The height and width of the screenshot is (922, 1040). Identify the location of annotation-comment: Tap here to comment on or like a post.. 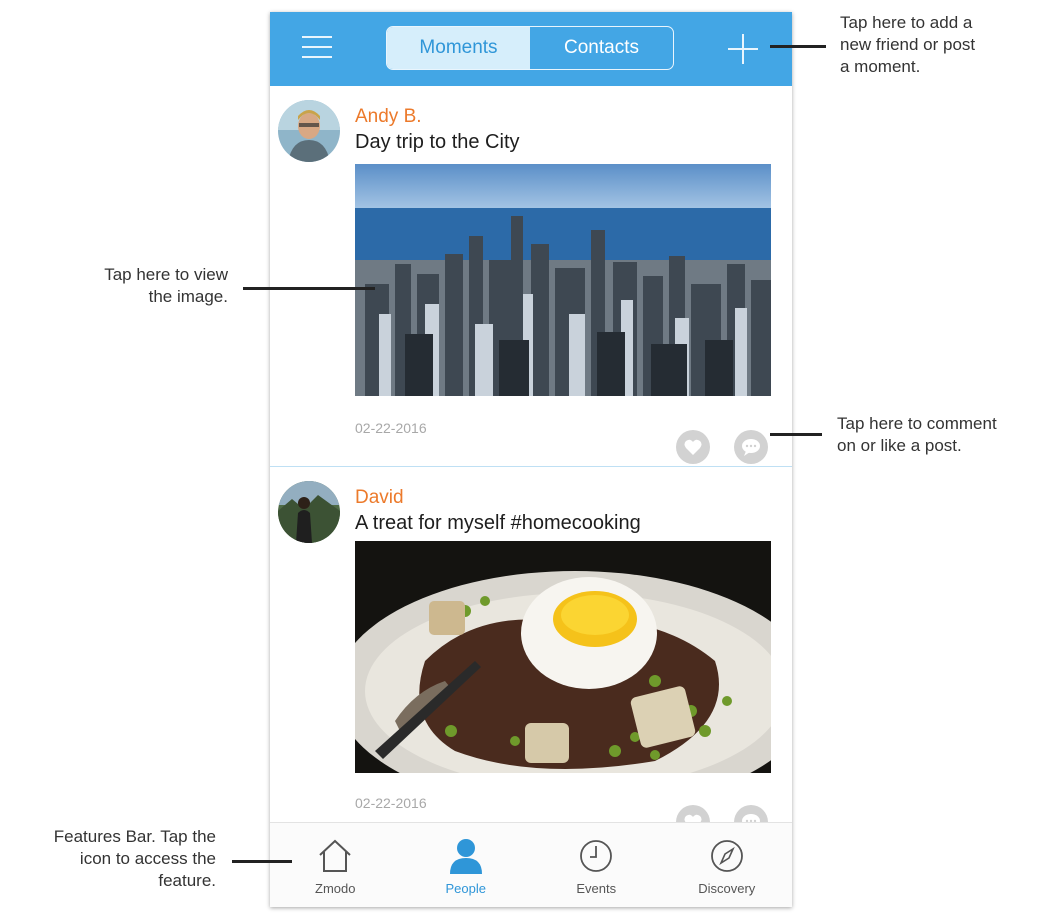
(917, 434).